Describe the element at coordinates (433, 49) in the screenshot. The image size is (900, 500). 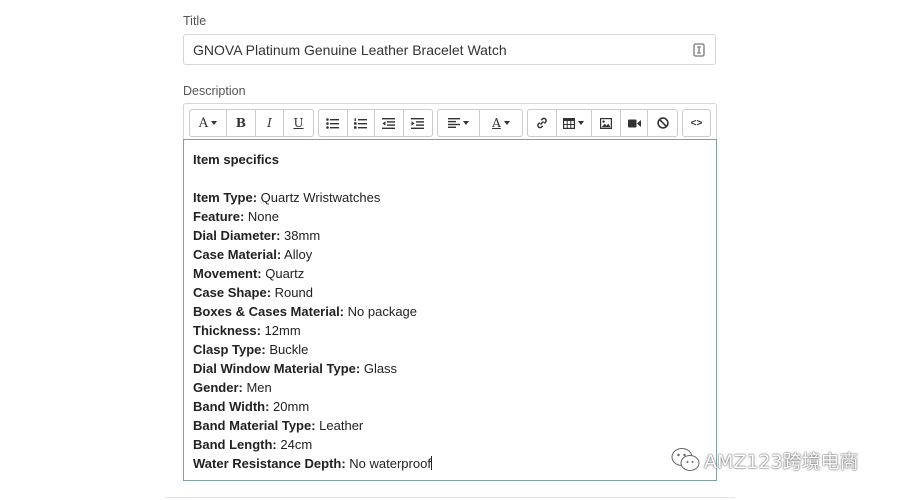
I see `title-input` at that location.